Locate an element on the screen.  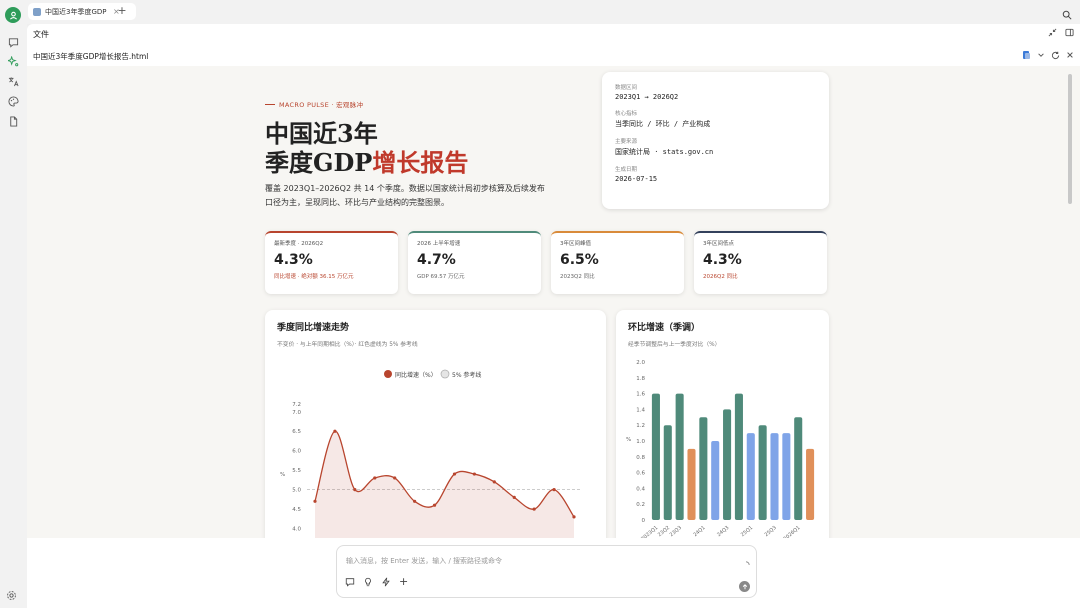
kpi-label: 3年区间低点 is located at coordinates (718, 244).